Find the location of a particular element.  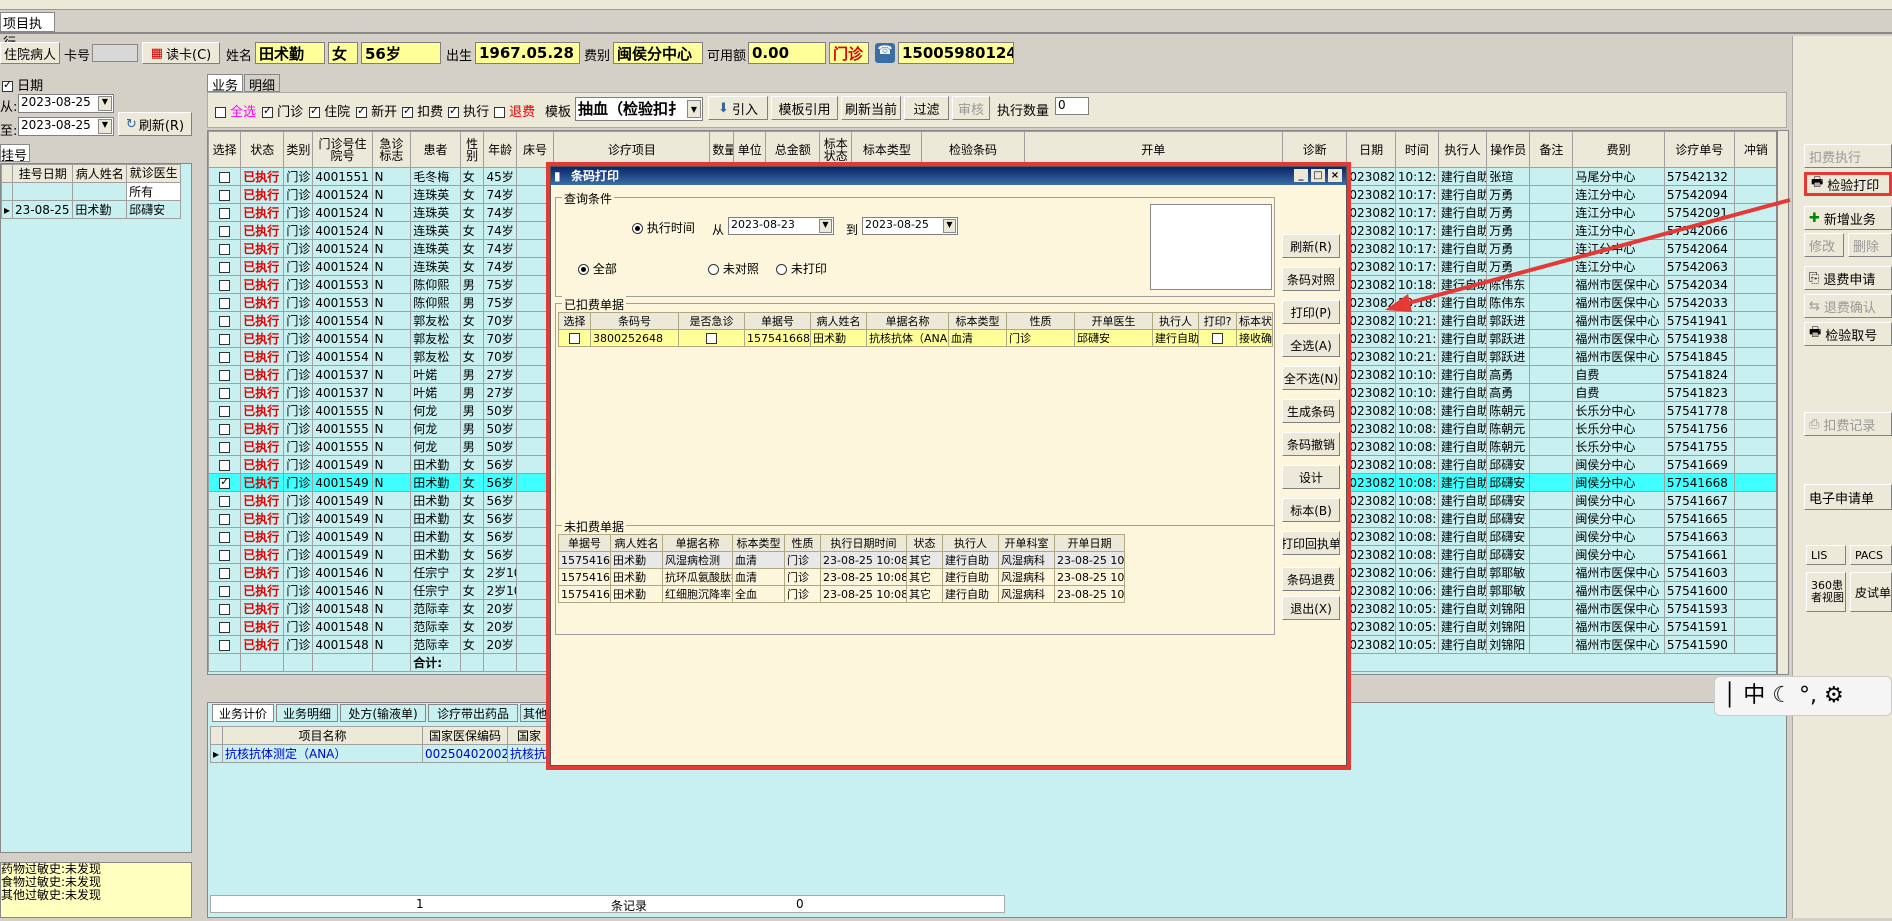

charge-check: 扣费 is located at coordinates (422, 110).